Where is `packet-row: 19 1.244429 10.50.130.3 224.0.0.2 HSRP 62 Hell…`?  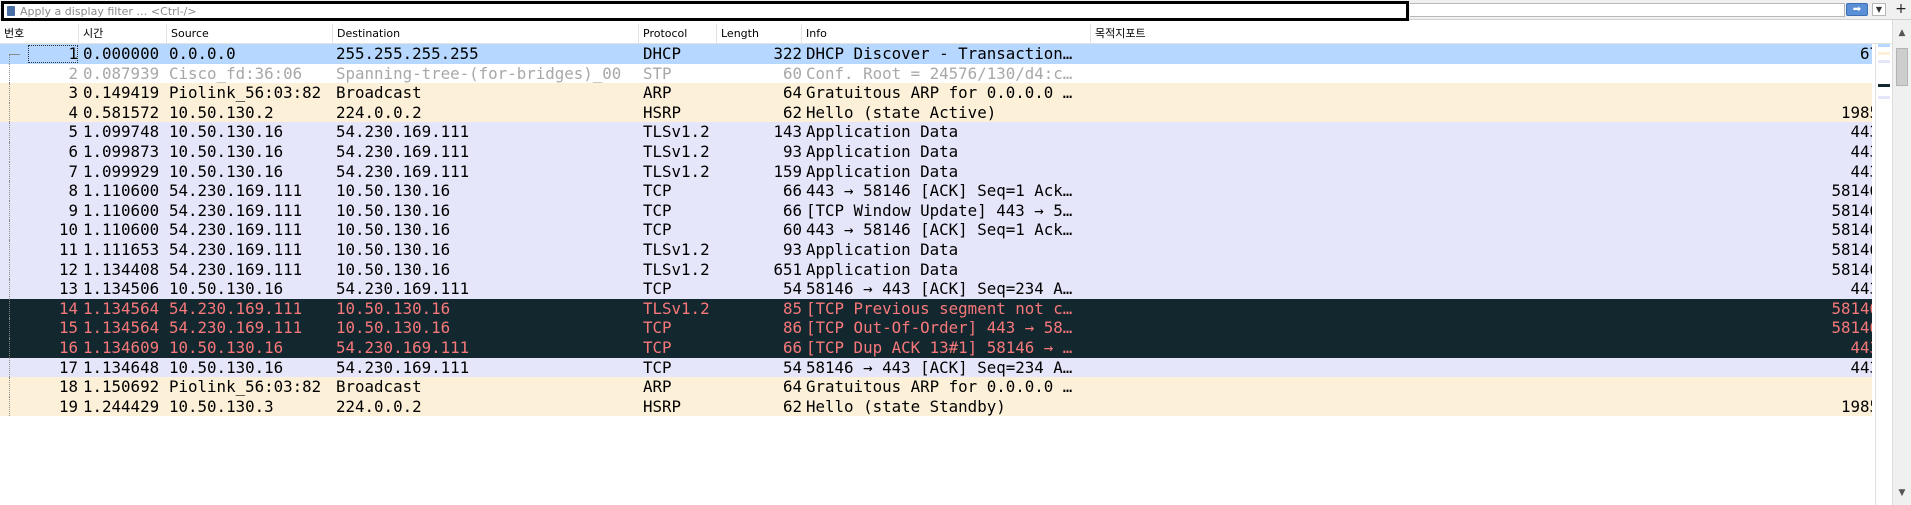
packet-row: 19 1.244429 10.50.130.3 224.0.0.2 HSRP 62 Hell… is located at coordinates (936, 406).